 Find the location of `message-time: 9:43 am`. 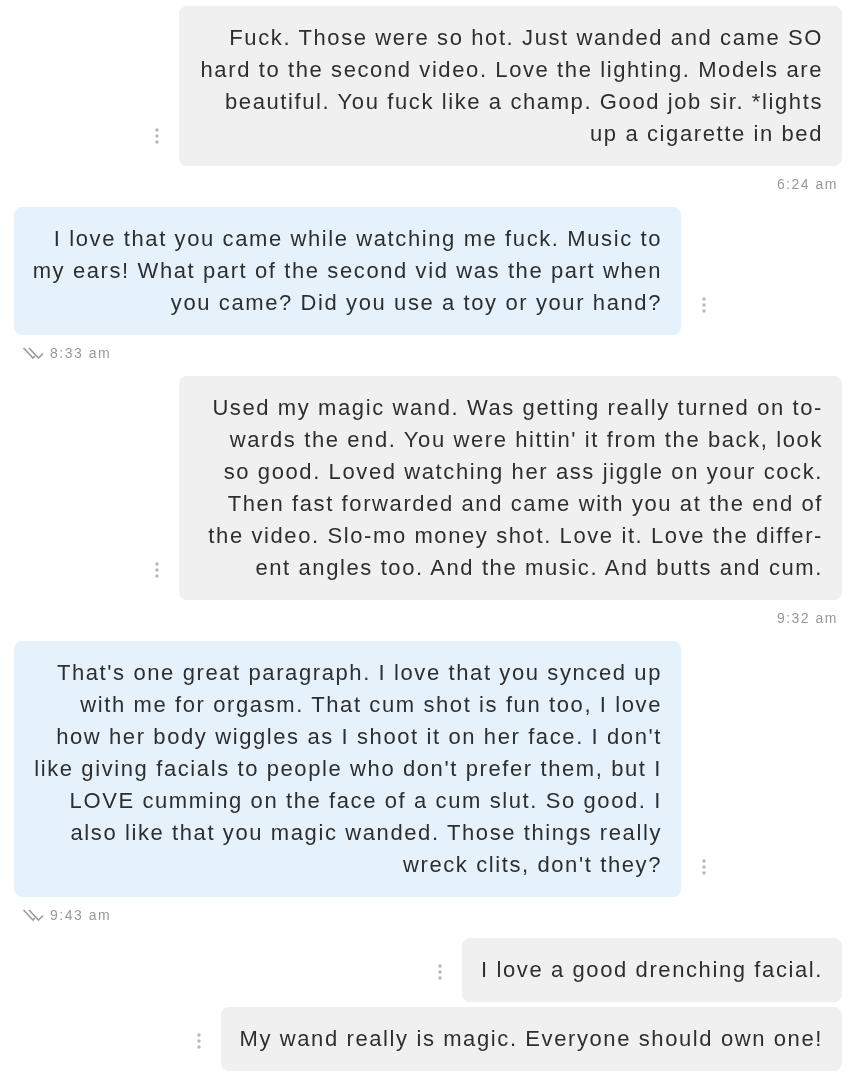

message-time: 9:43 am is located at coordinates (81, 915).